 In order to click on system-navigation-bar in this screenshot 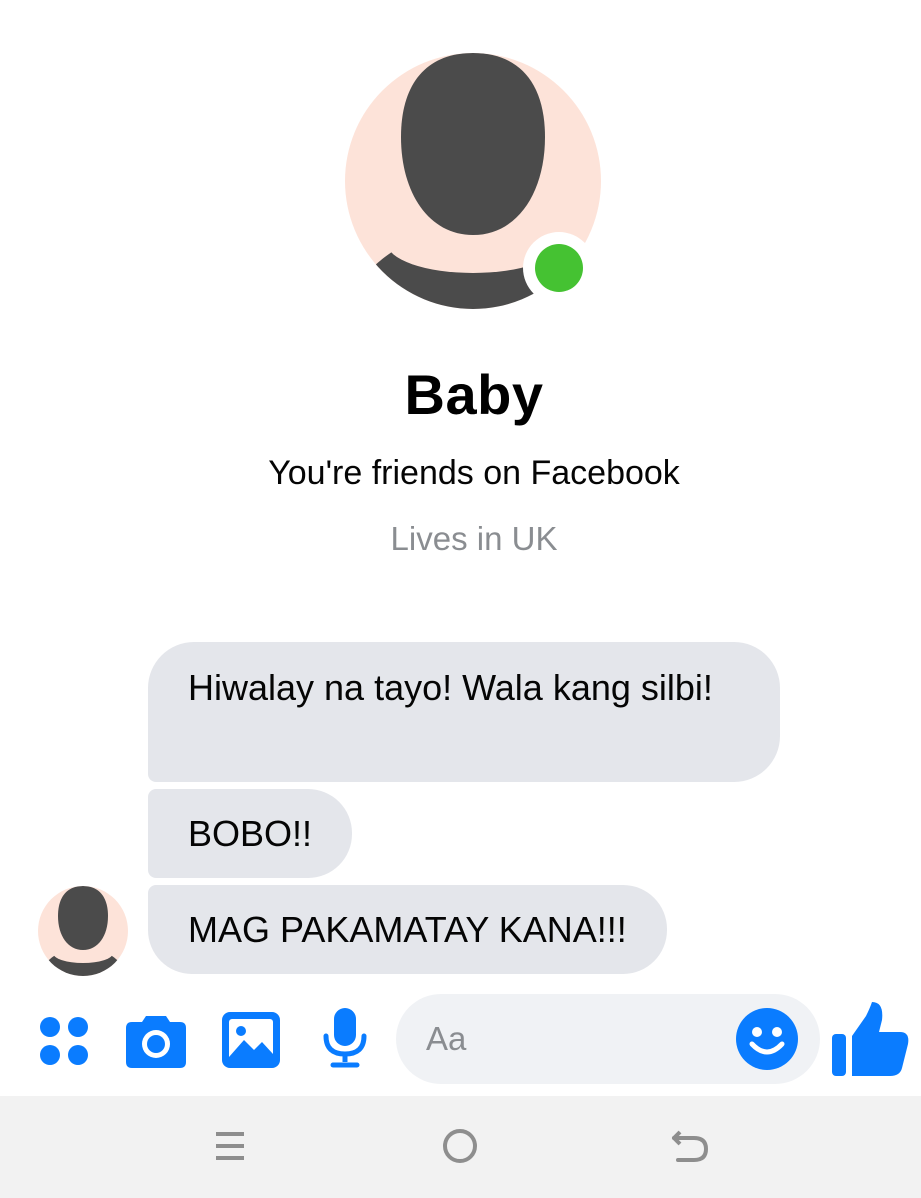, I will do `click(460, 1147)`.